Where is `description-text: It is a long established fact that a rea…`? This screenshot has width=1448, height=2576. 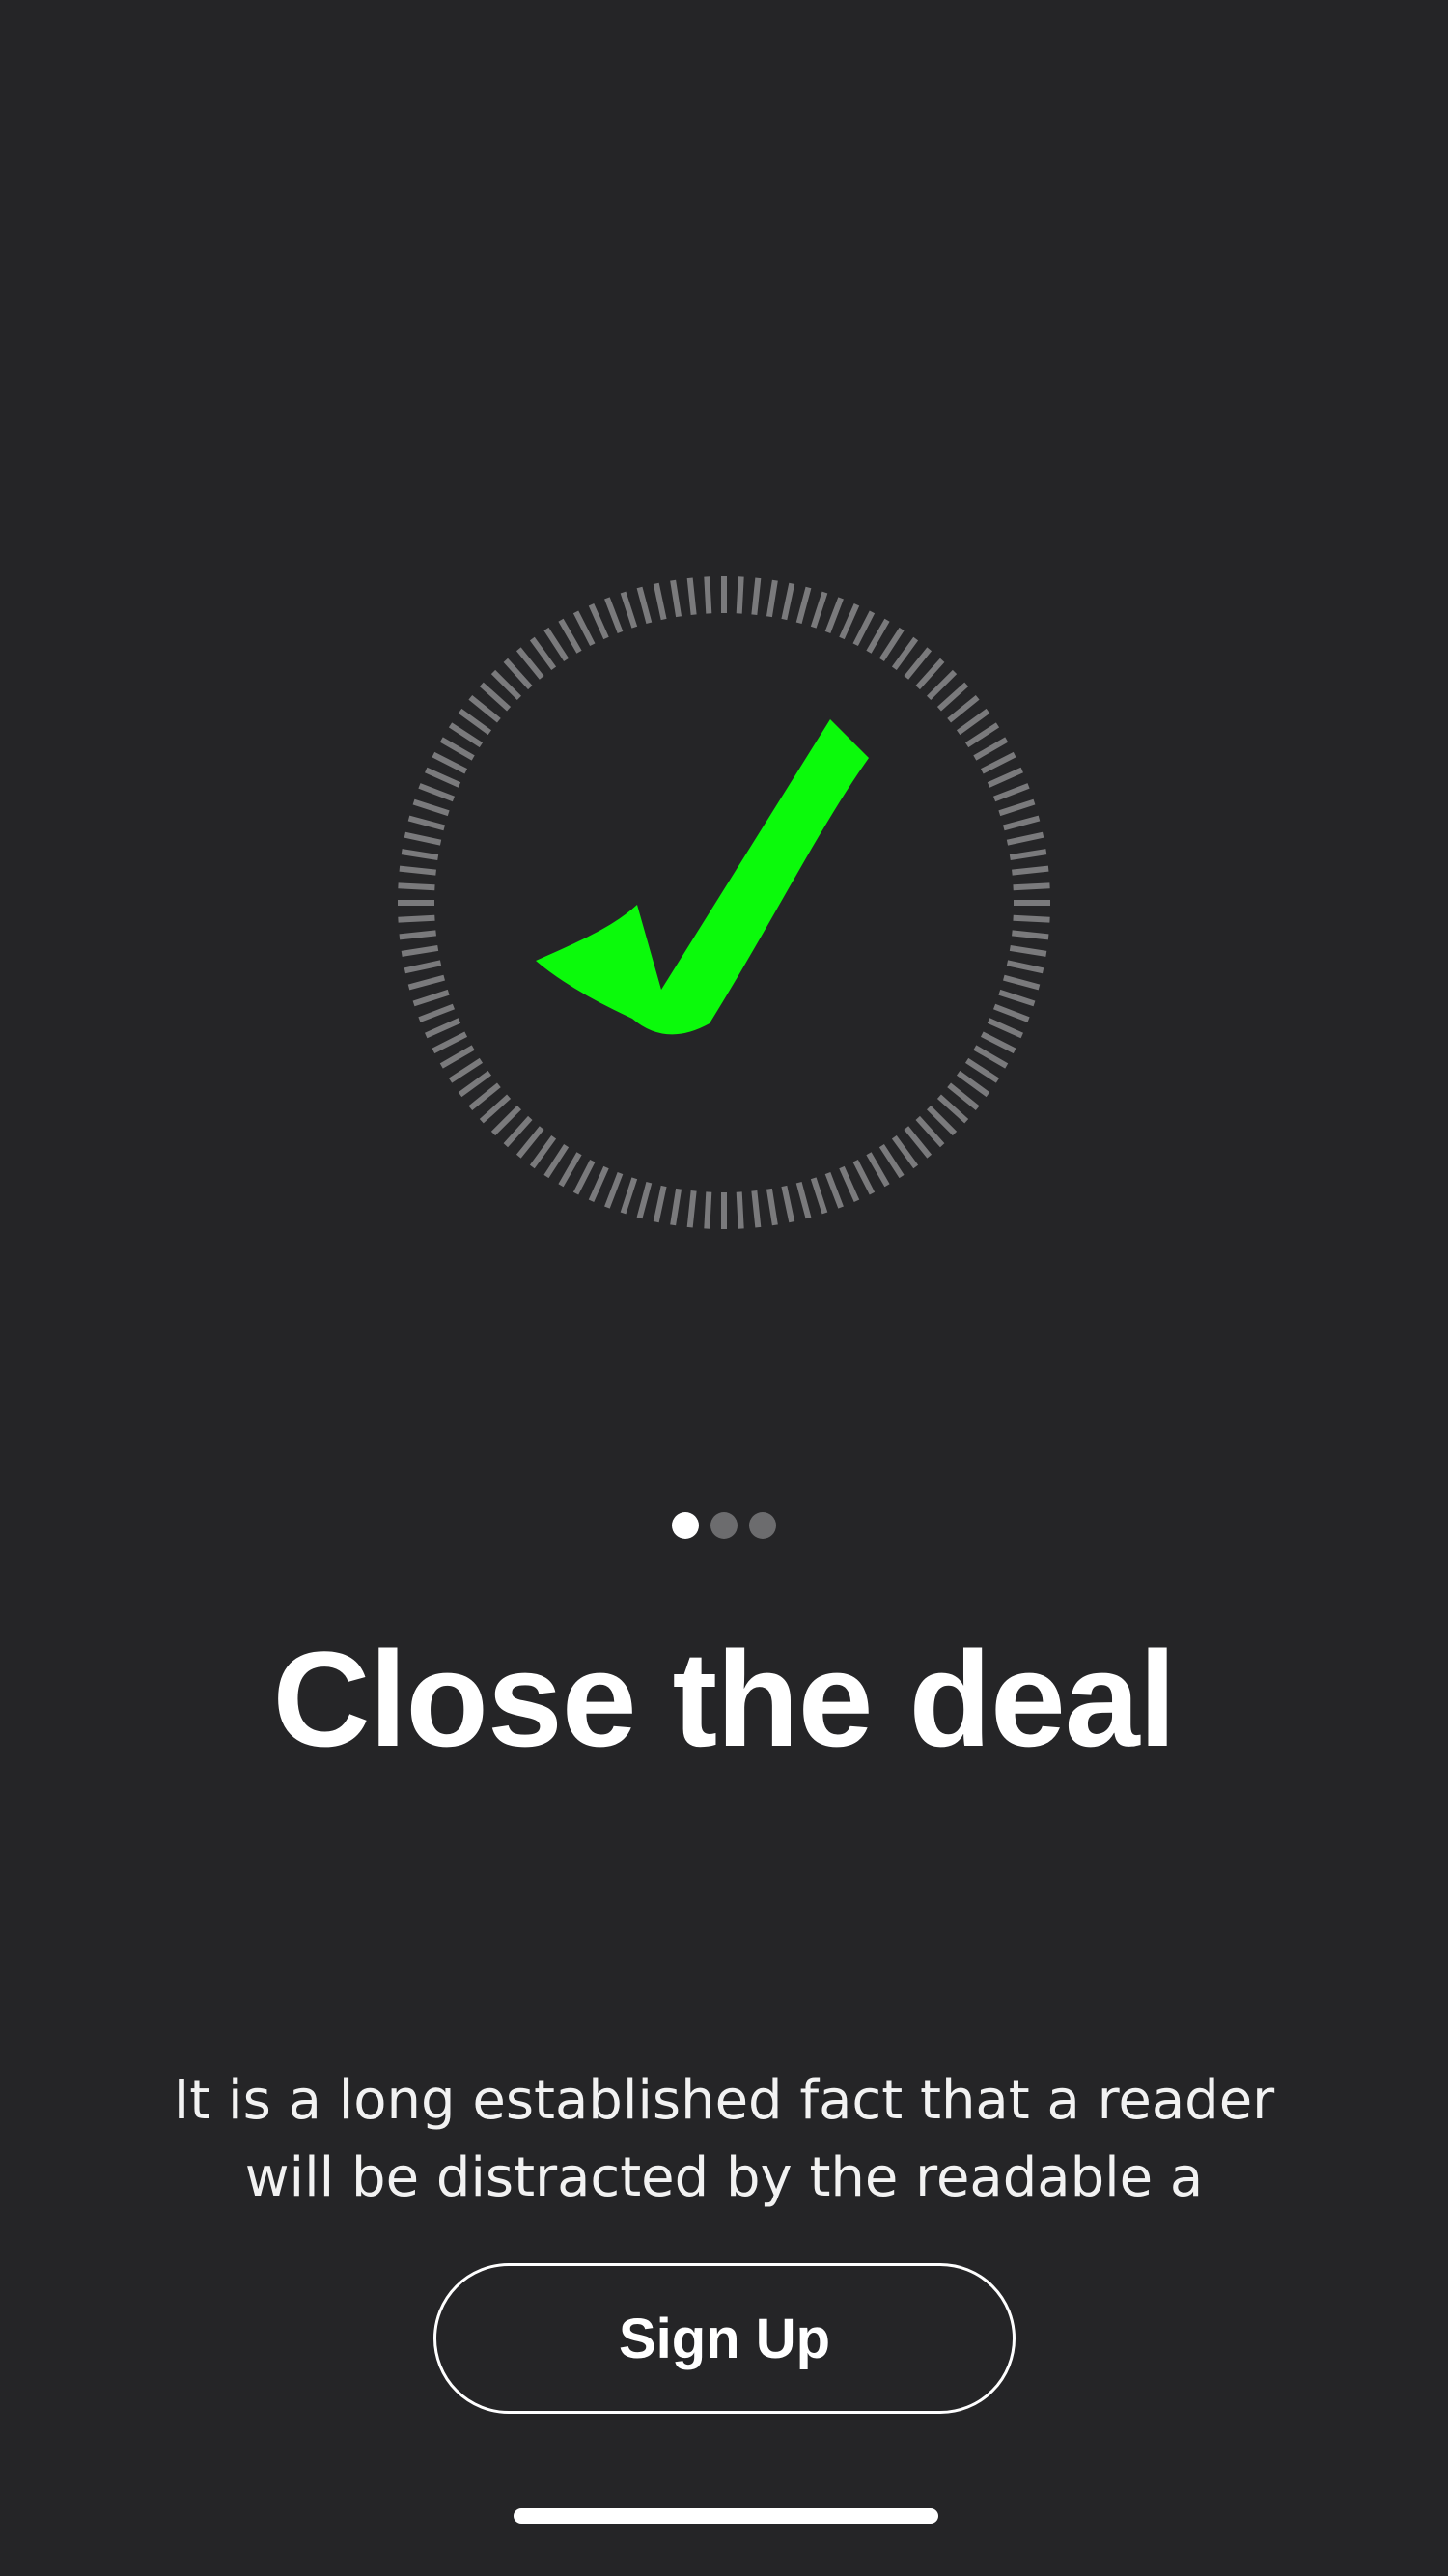
description-text: It is a long established fact that a rea… is located at coordinates (724, 2139).